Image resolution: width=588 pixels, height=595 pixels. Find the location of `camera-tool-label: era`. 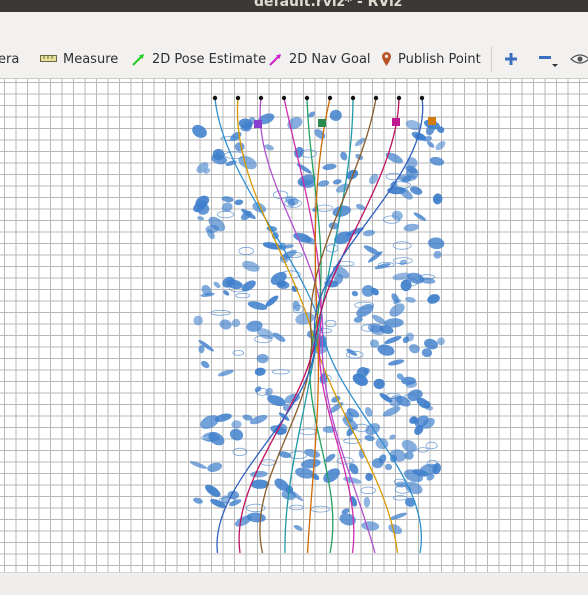

camera-tool-label: era is located at coordinates (10, 59).